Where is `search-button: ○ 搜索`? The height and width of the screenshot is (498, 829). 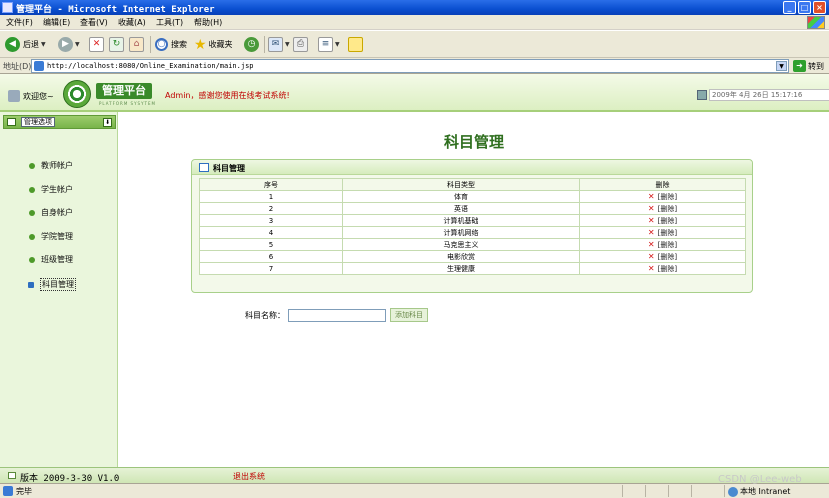 search-button: ○ 搜索 is located at coordinates (171, 44).